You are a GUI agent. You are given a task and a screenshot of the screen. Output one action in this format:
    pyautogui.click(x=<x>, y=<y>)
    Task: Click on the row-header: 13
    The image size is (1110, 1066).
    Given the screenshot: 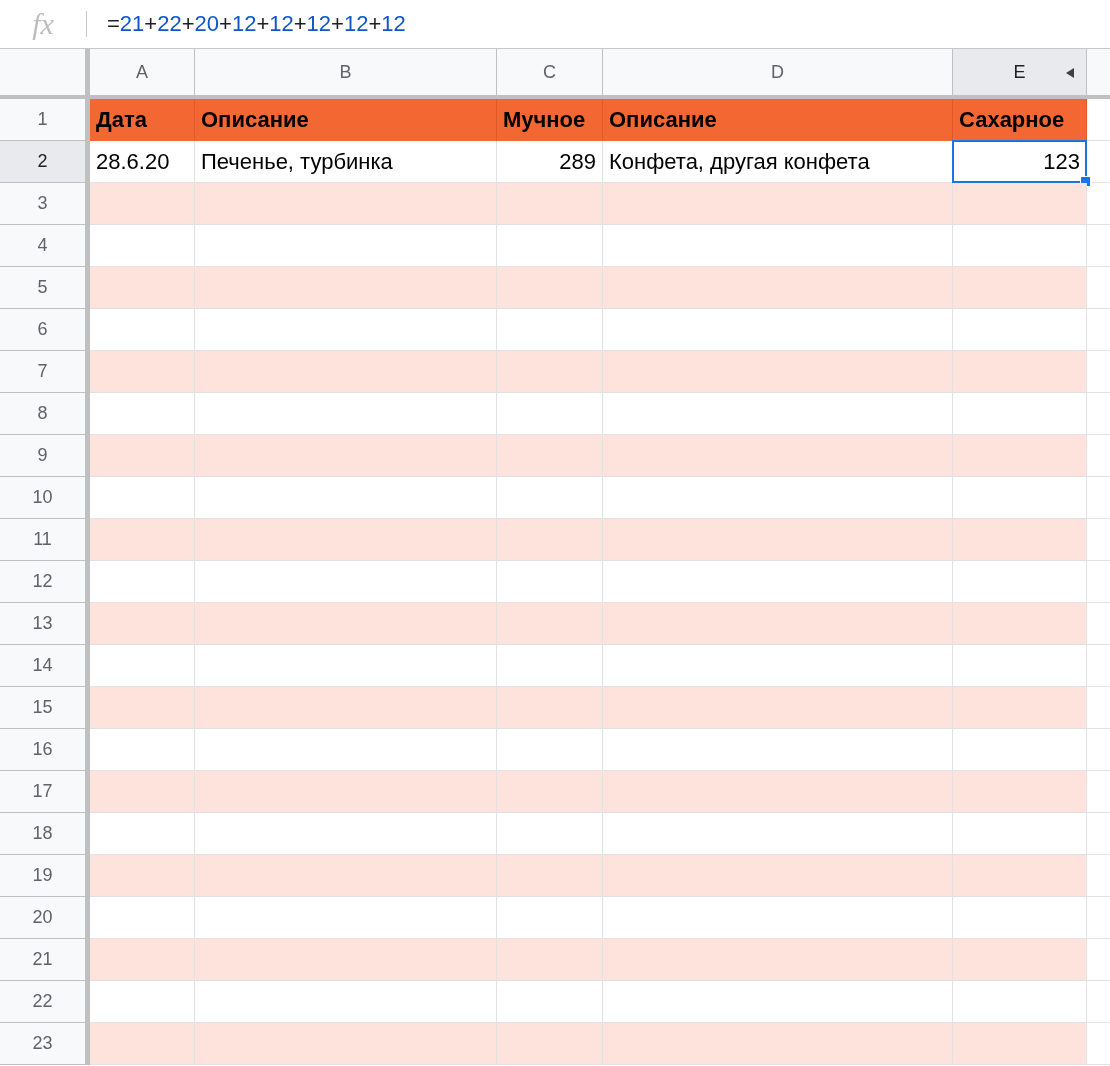 What is the action you would take?
    pyautogui.click(x=45, y=624)
    